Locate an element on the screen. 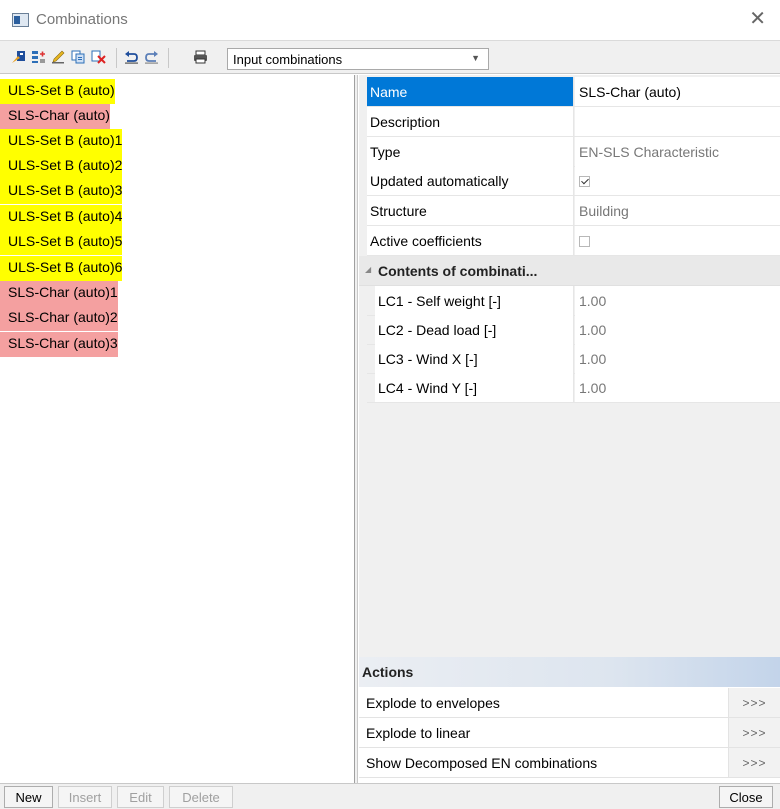 This screenshot has width=780, height=809. property-row-lc3: LC3 - Wind X [-] 1.00 is located at coordinates (573, 359).